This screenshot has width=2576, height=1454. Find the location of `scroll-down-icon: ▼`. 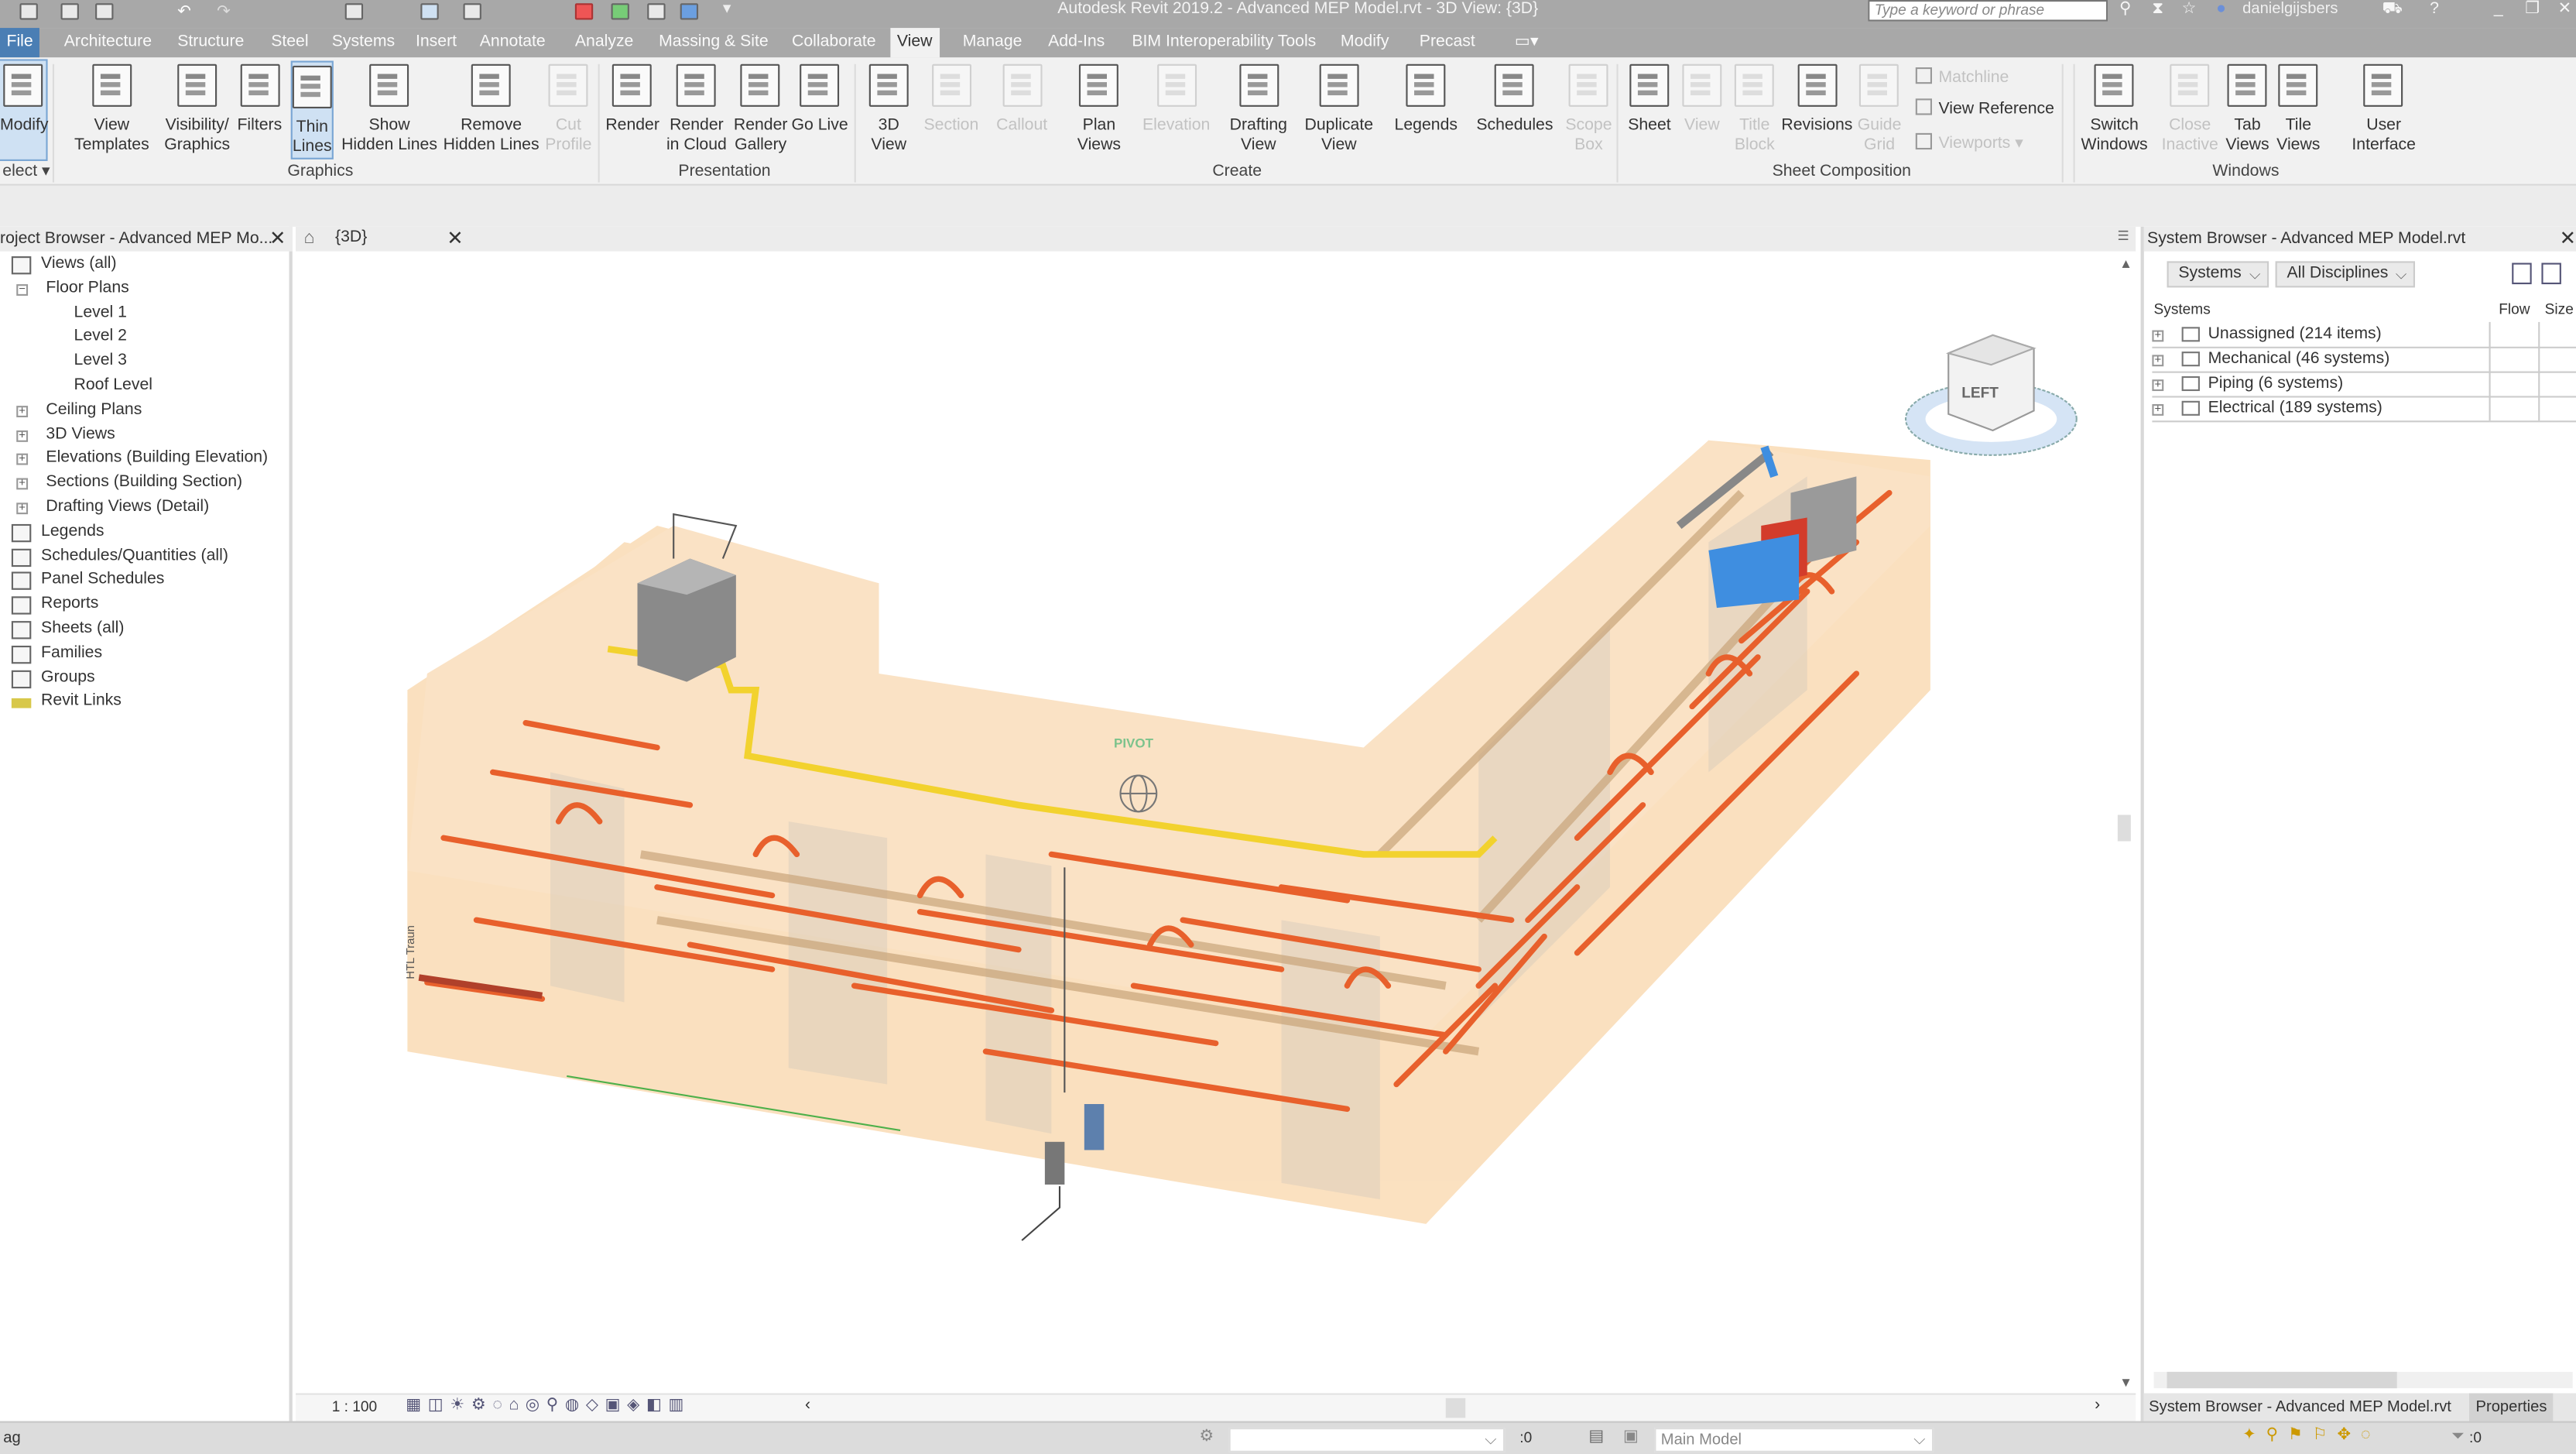

scroll-down-icon: ▼ is located at coordinates (2125, 1382).